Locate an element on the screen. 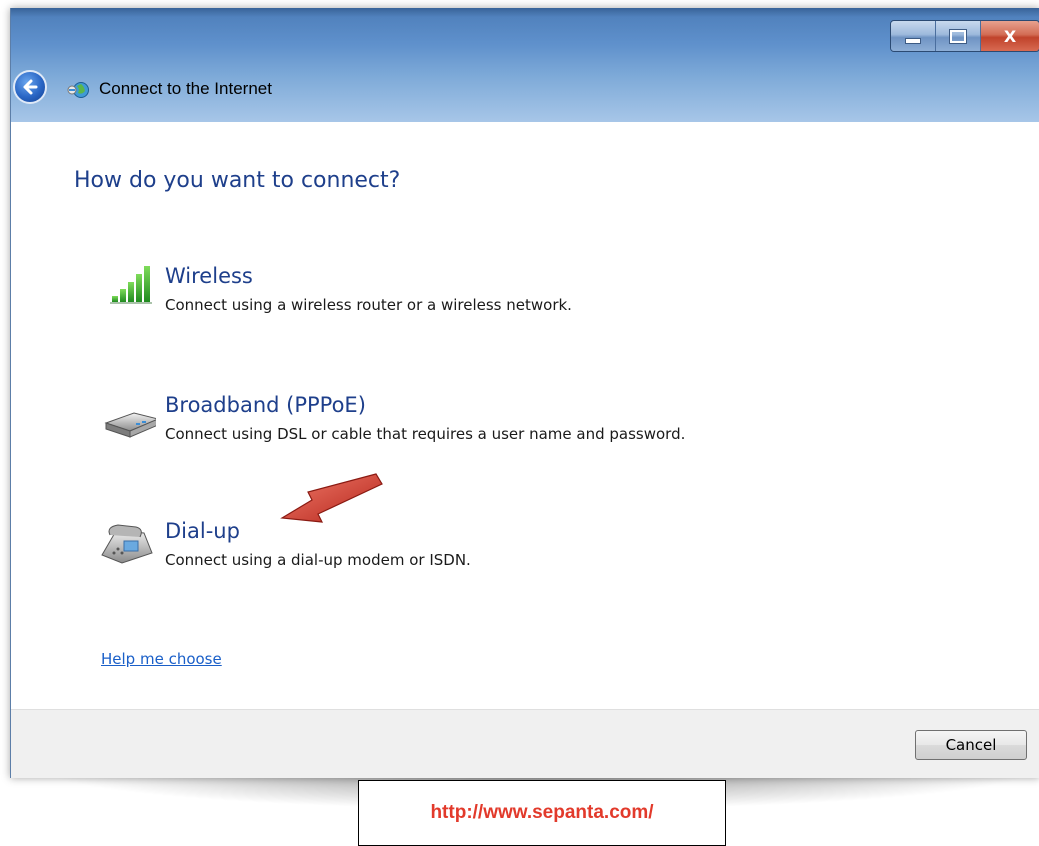 Image resolution: width=1039 pixels, height=846 pixels. option-title: Wireless is located at coordinates (209, 276).